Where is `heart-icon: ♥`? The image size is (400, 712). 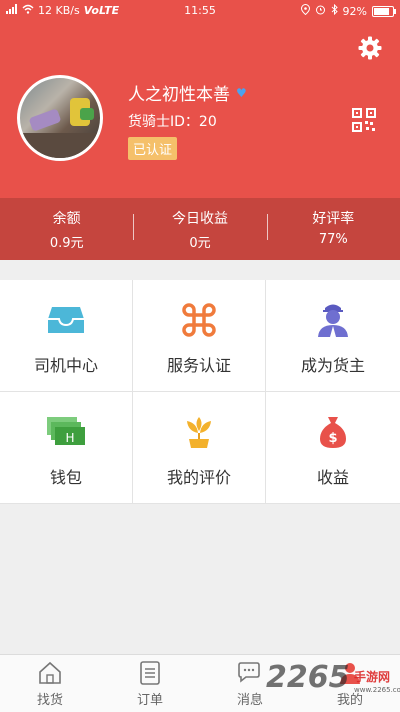 heart-icon: ♥ is located at coordinates (241, 92).